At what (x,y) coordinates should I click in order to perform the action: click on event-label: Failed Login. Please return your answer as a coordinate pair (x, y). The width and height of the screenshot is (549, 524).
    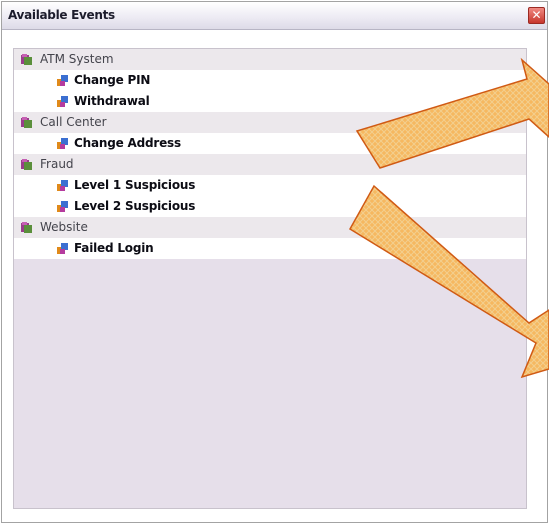
    Looking at the image, I should click on (114, 248).